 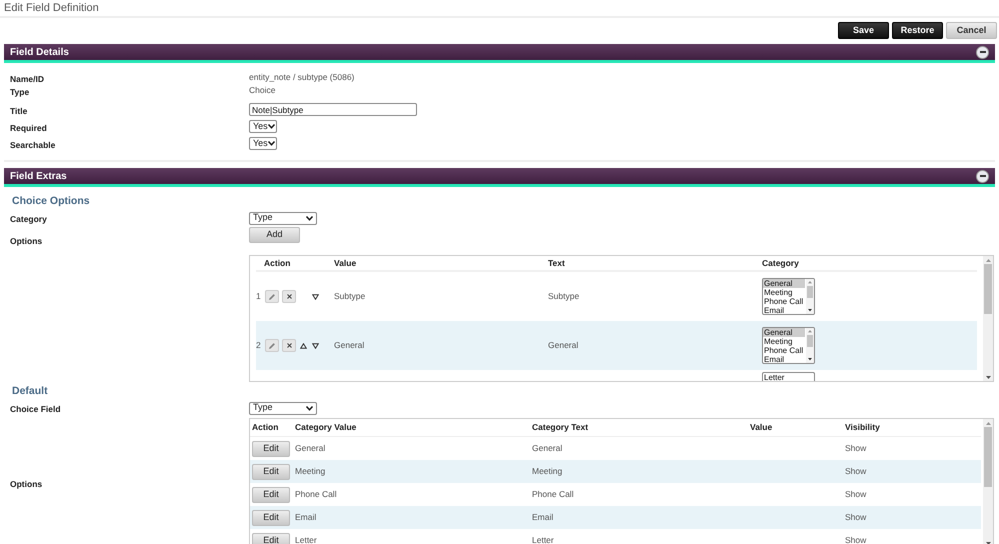 What do you see at coordinates (863, 30) in the screenshot?
I see `action-button: Save` at bounding box center [863, 30].